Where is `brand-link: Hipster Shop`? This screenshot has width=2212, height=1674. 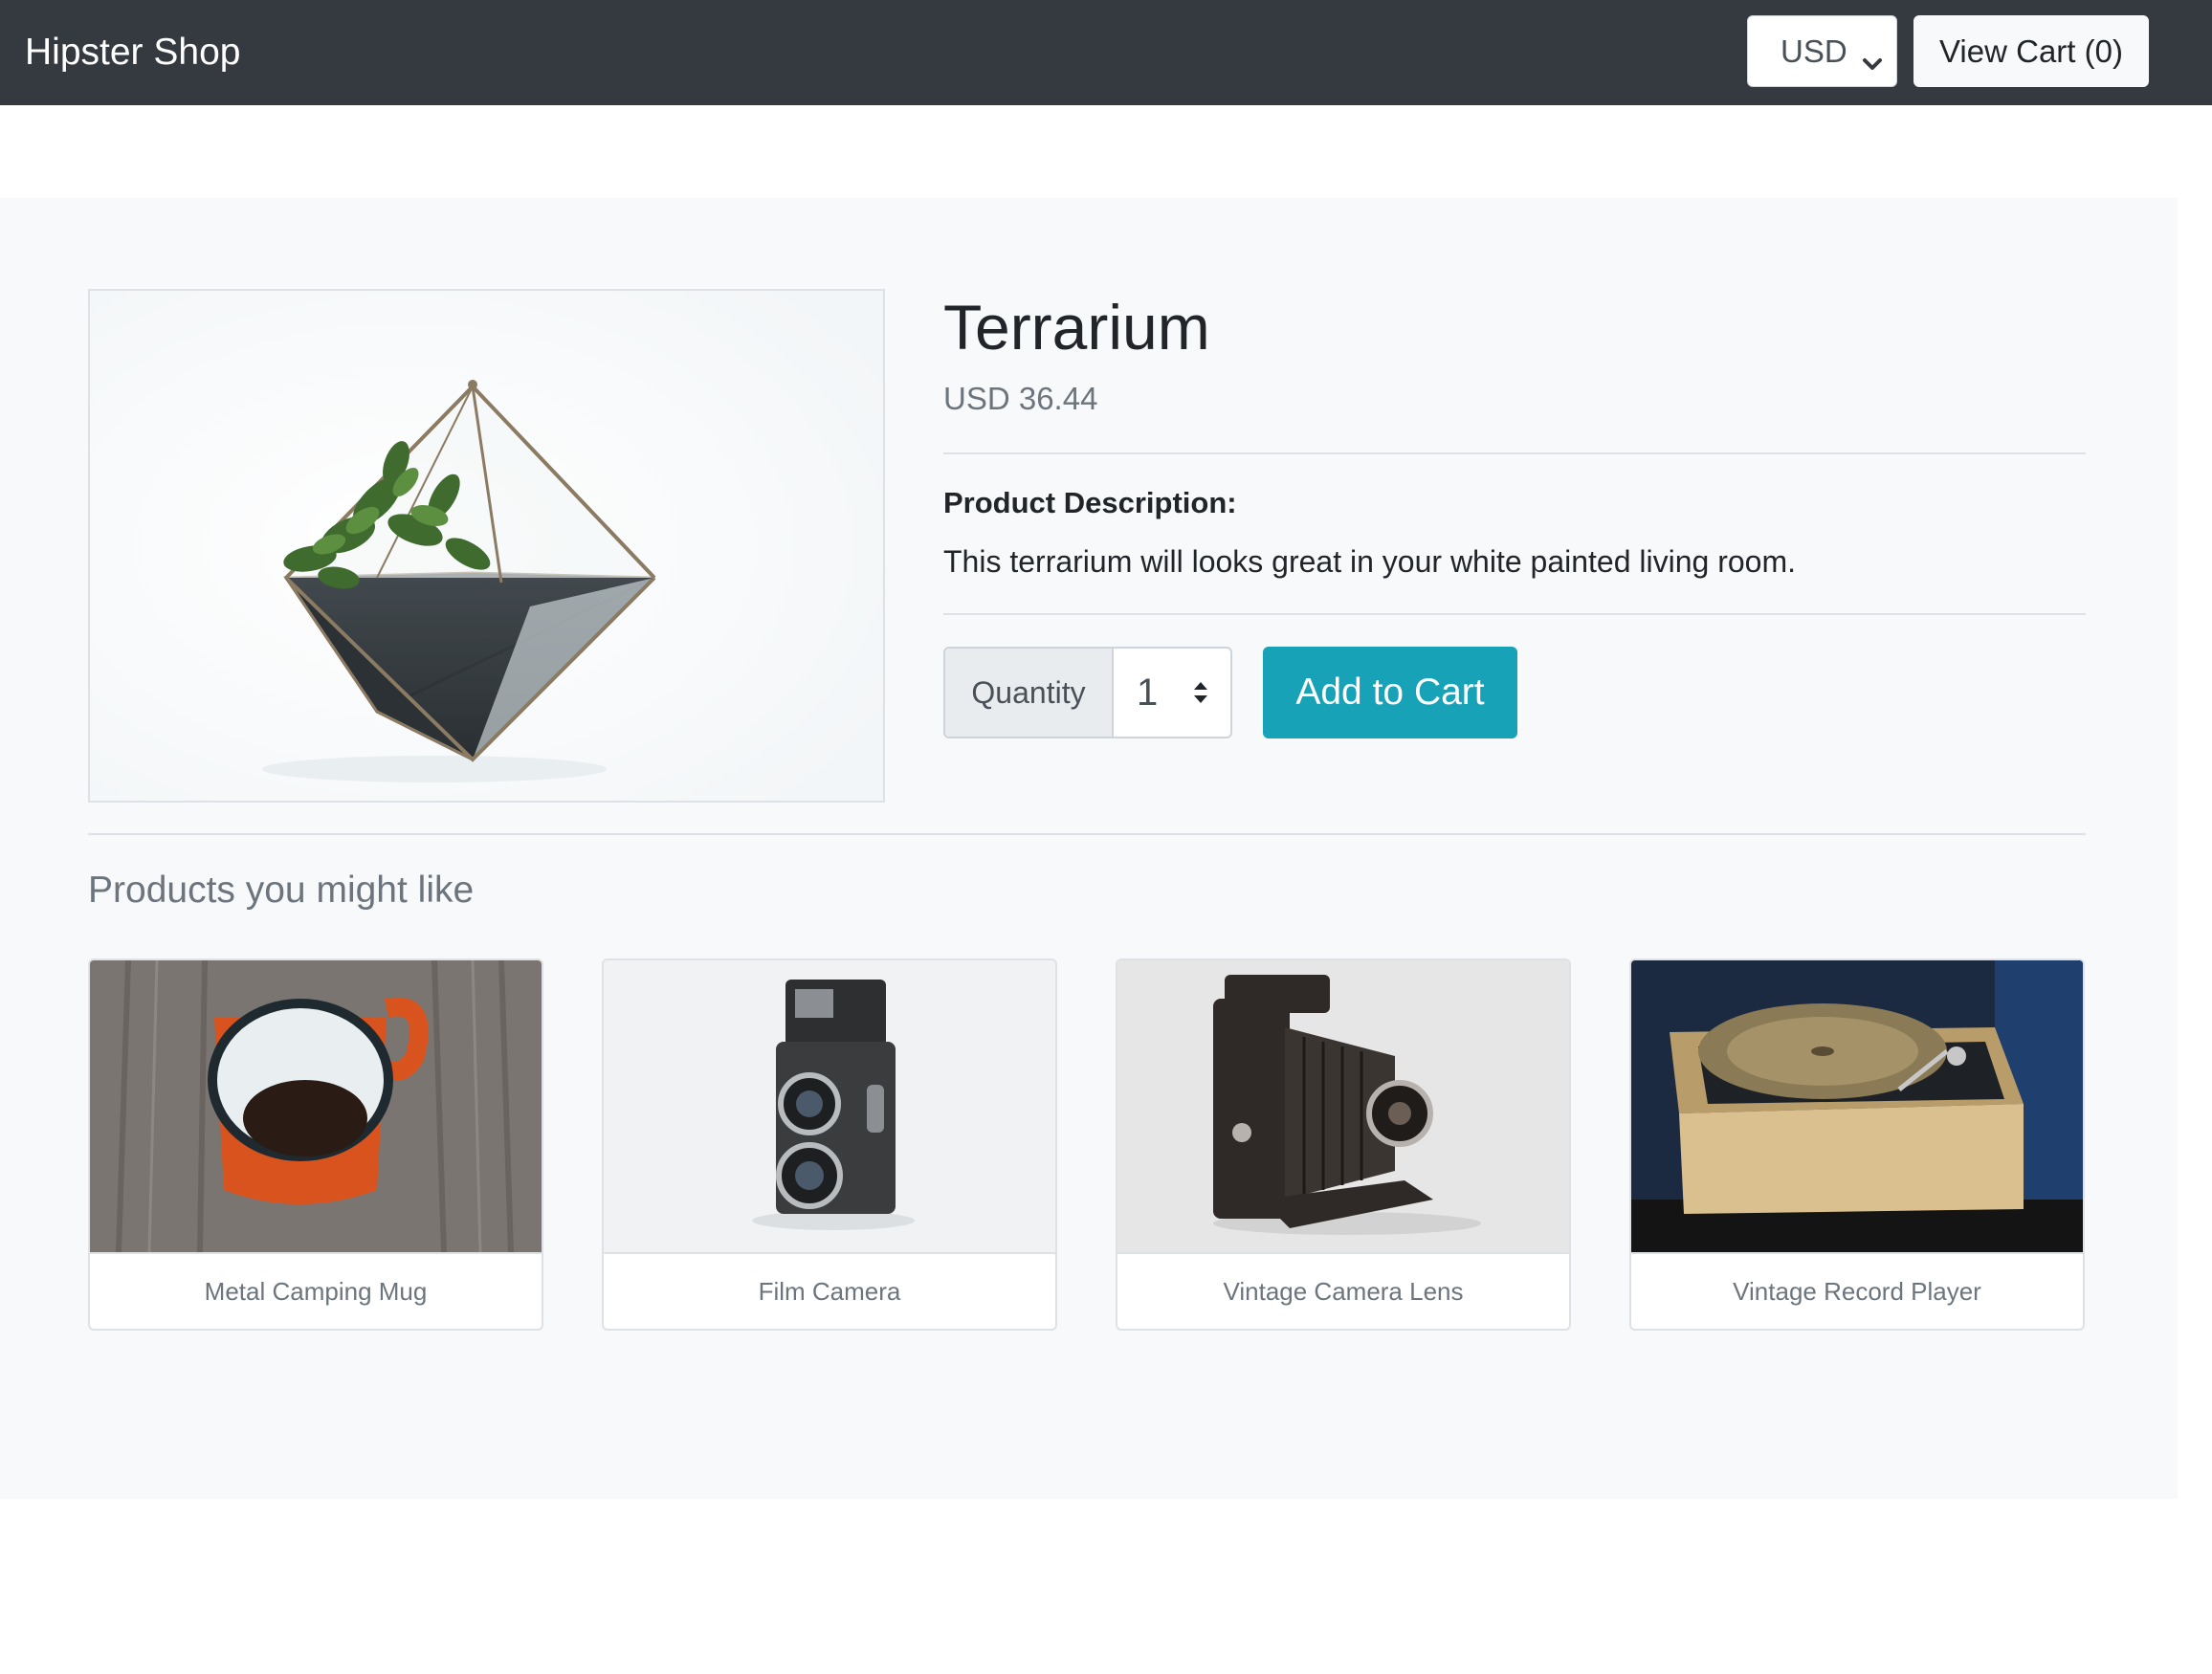
brand-link: Hipster Shop is located at coordinates (132, 52).